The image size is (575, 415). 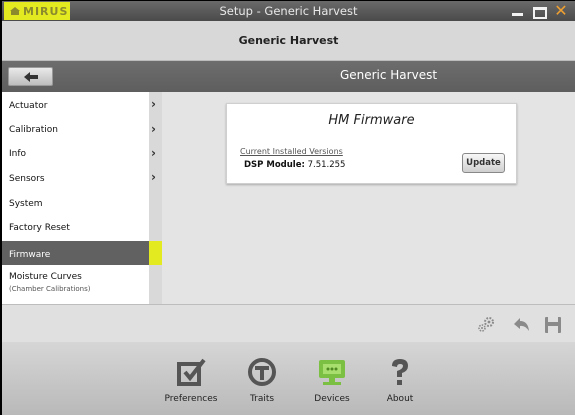 I want to click on nav-bar: Generic Harvest, so click(x=288, y=76).